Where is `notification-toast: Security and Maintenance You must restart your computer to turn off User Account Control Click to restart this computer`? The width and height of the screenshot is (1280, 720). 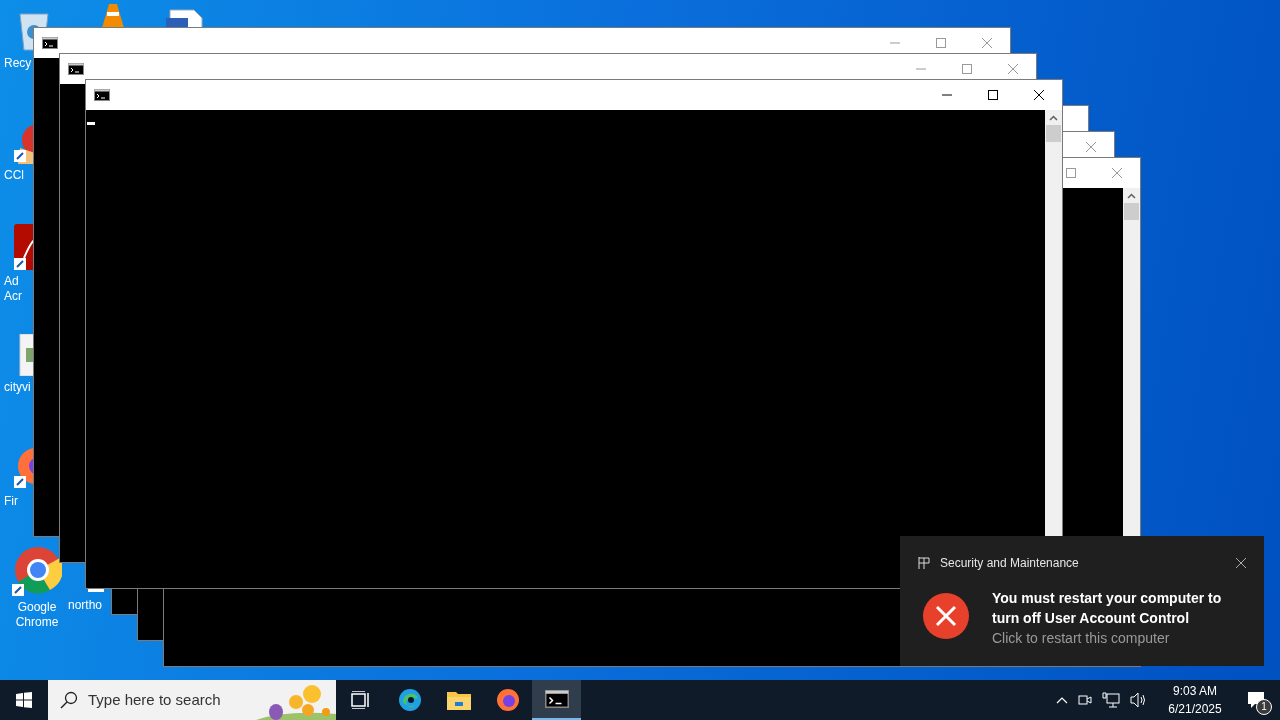
notification-toast: Security and Maintenance You must restart your computer to turn off User Account Control Click to restart this computer is located at coordinates (1082, 601).